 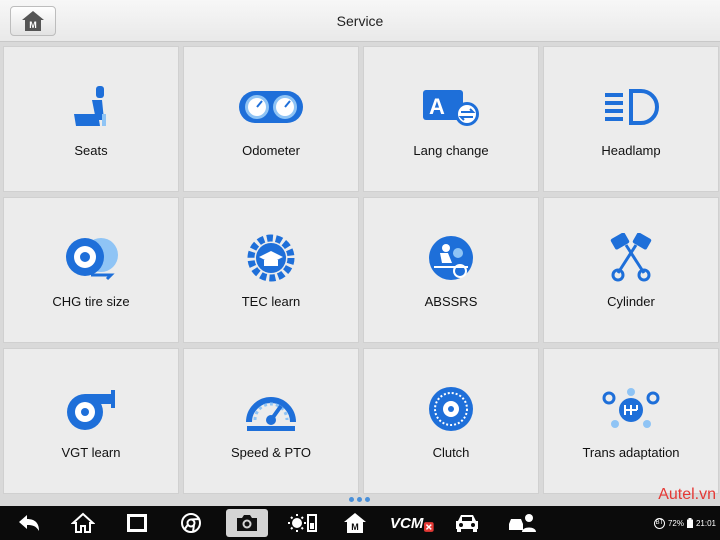 What do you see at coordinates (271, 107) in the screenshot?
I see `odometer-icon` at bounding box center [271, 107].